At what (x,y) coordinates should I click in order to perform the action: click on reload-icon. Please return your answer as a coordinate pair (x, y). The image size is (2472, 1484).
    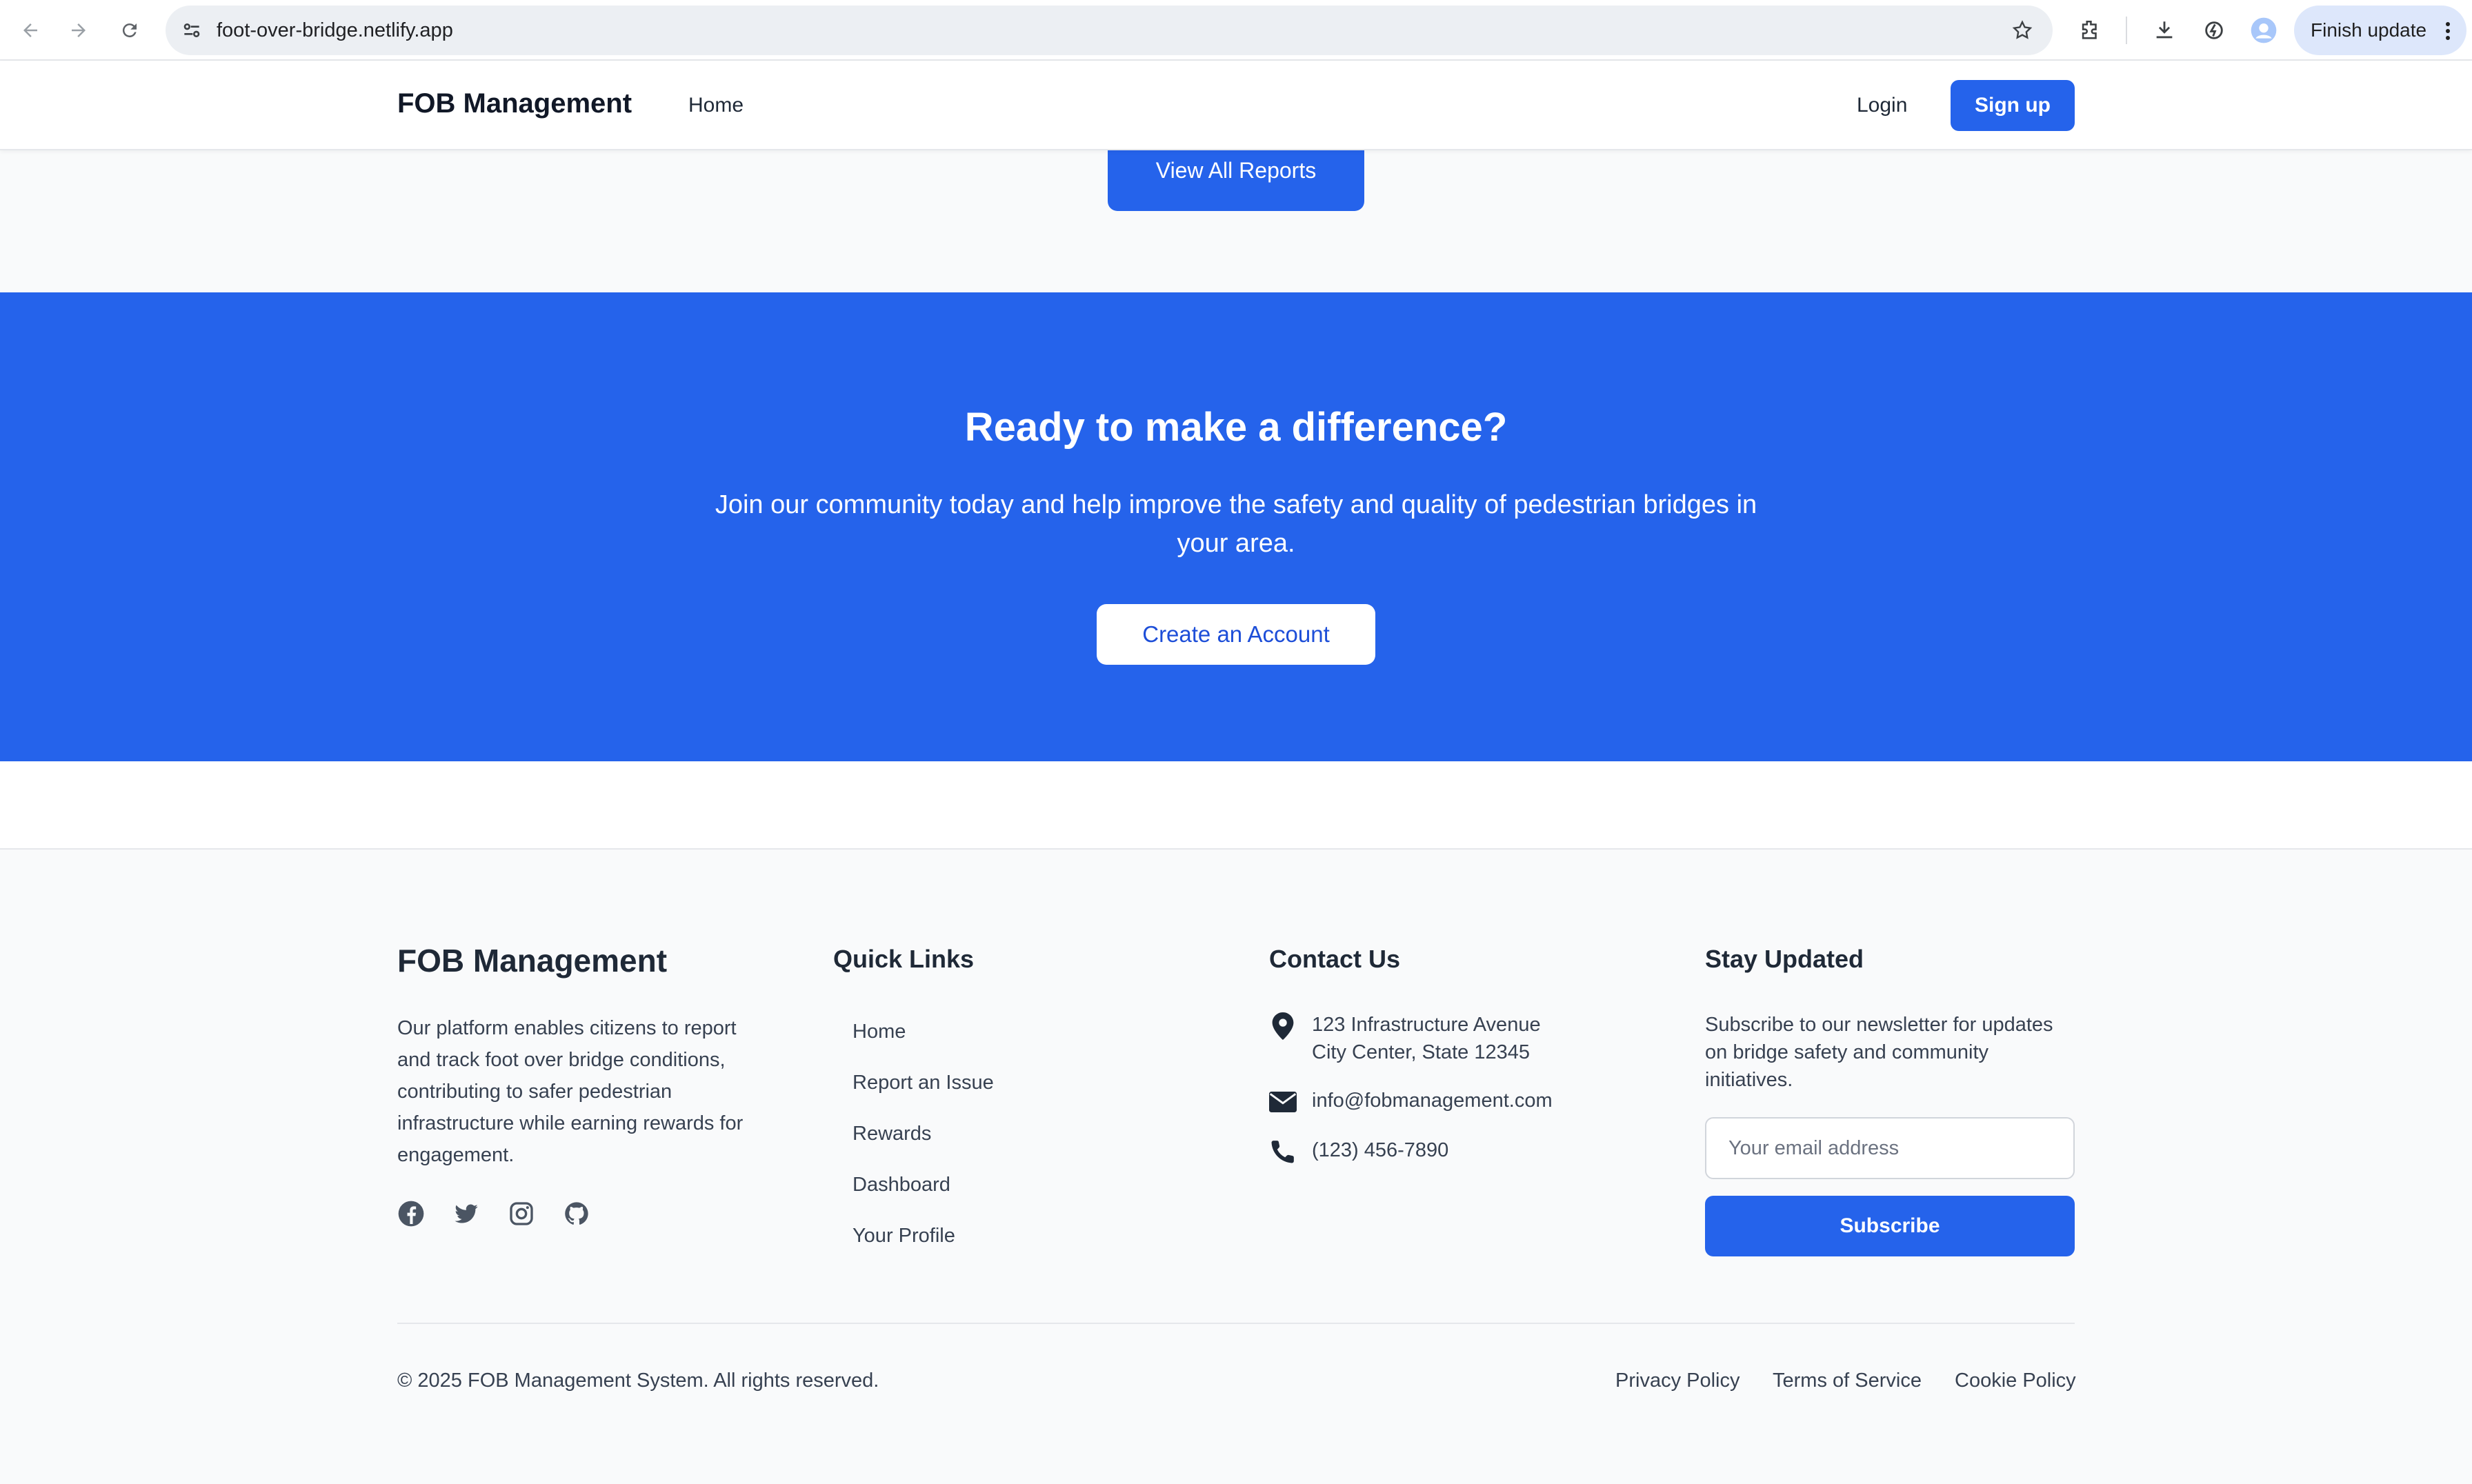
    Looking at the image, I should click on (130, 30).